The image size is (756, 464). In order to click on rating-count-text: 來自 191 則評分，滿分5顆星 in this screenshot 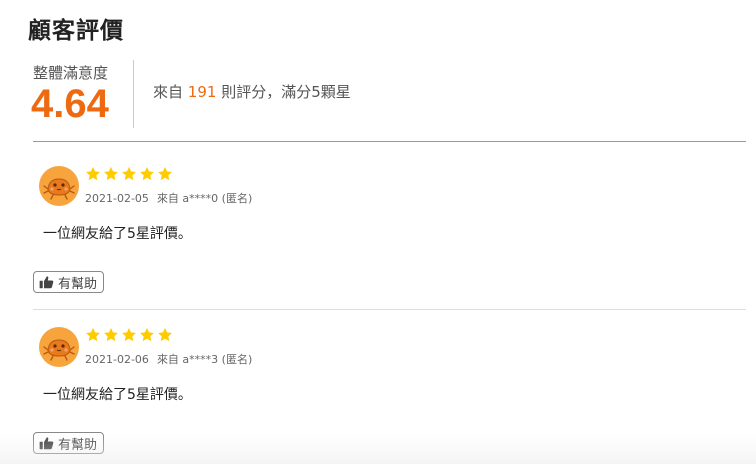, I will do `click(252, 92)`.